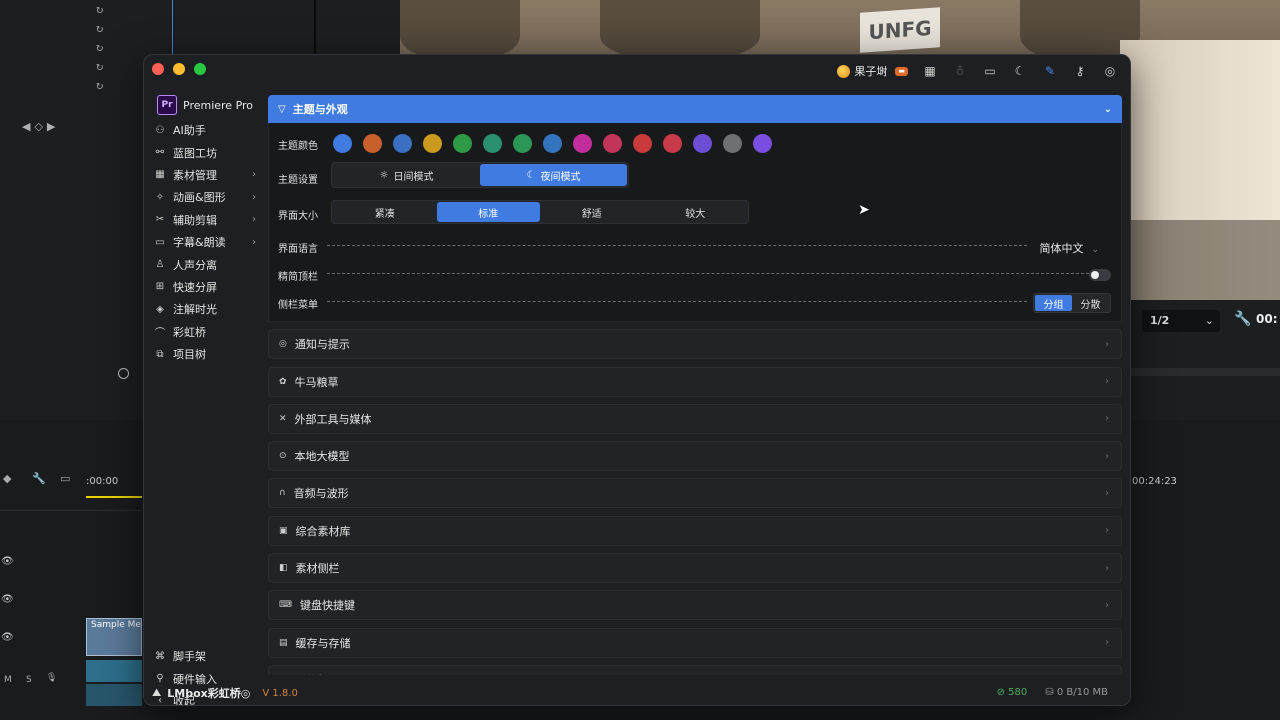 This screenshot has height=720, width=1280. I want to click on sidebar-item: ⊞ 快速分屏, so click(204, 287).